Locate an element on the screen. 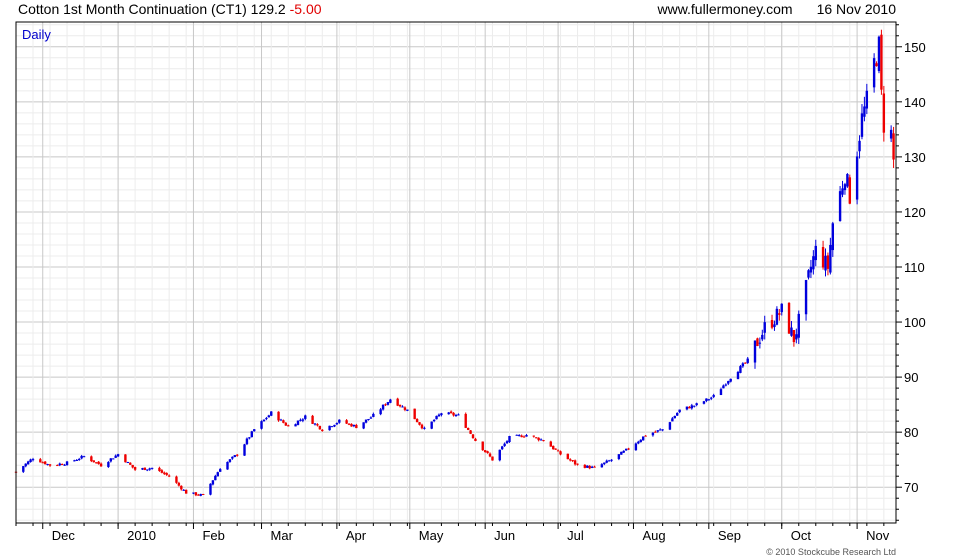 This screenshot has height=560, width=980. y-tick-label: 130 is located at coordinates (915, 157).